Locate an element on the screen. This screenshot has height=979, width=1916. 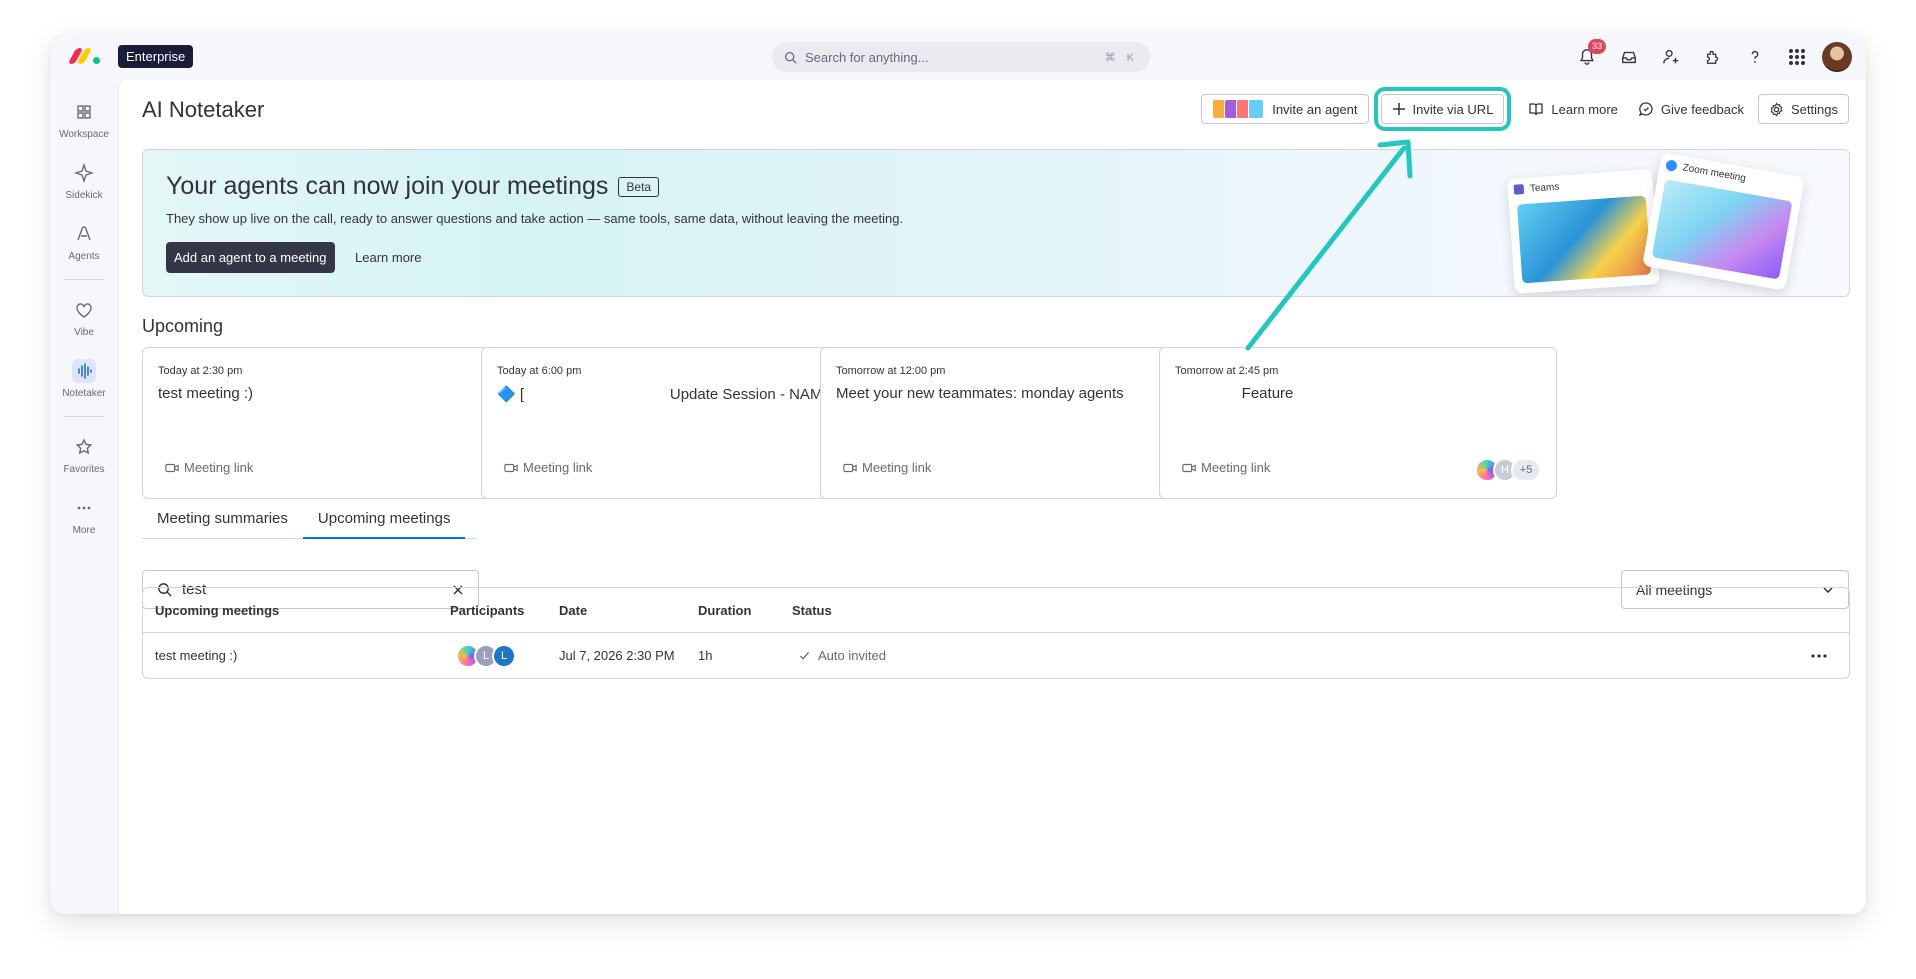
col-header-participants: Participants is located at coordinates (487, 610).